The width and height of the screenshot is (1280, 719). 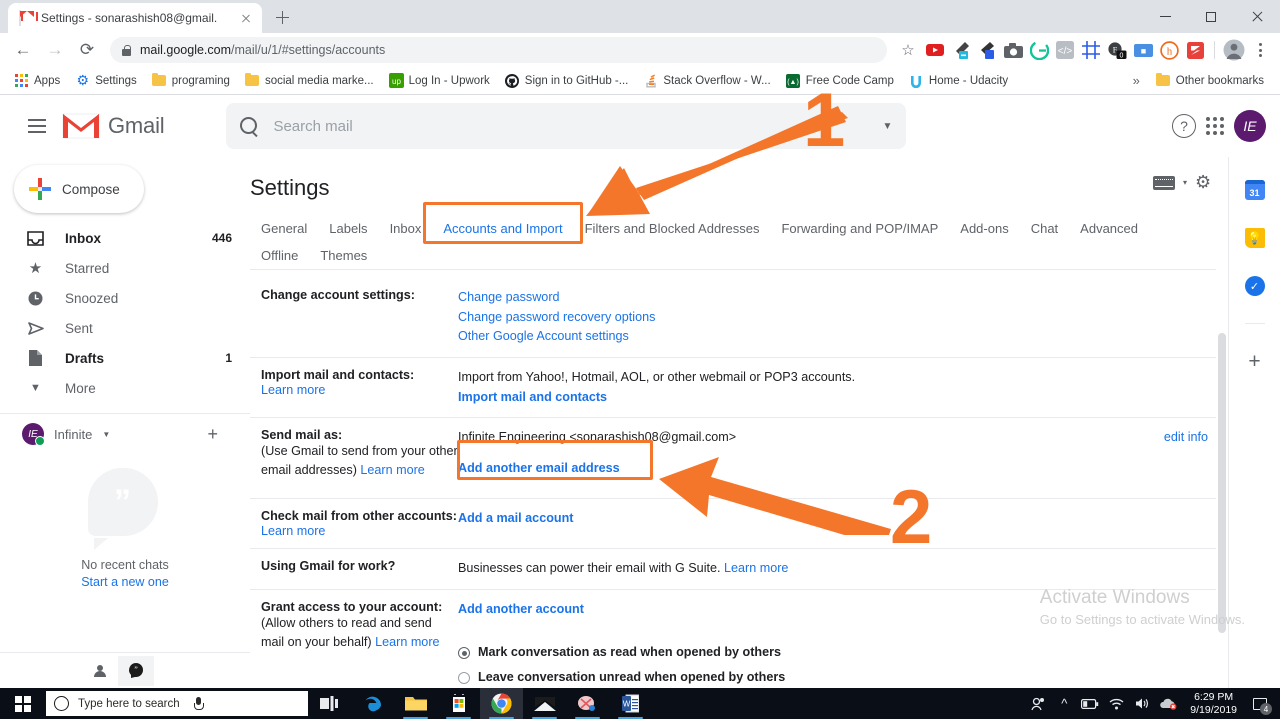 What do you see at coordinates (1260, 703) in the screenshot?
I see `action-center-icon: 4` at bounding box center [1260, 703].